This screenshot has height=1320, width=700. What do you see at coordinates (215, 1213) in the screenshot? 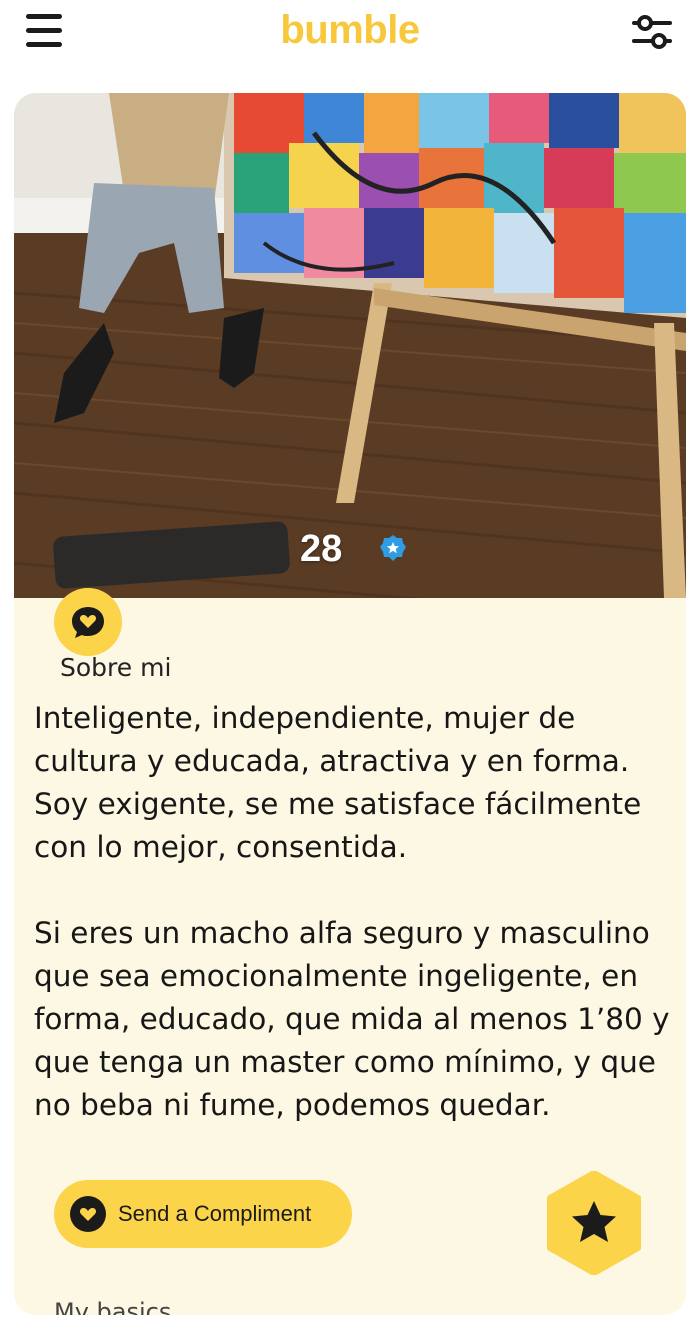
I see `send-compliment-label: Send a Compliment` at bounding box center [215, 1213].